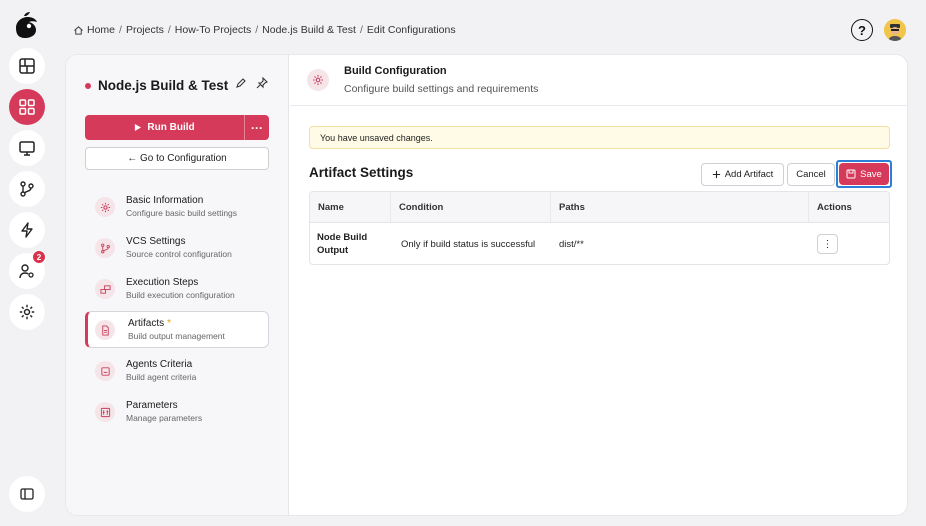 The width and height of the screenshot is (926, 526). Describe the element at coordinates (169, 323) in the screenshot. I see `modified-indicator: *` at that location.